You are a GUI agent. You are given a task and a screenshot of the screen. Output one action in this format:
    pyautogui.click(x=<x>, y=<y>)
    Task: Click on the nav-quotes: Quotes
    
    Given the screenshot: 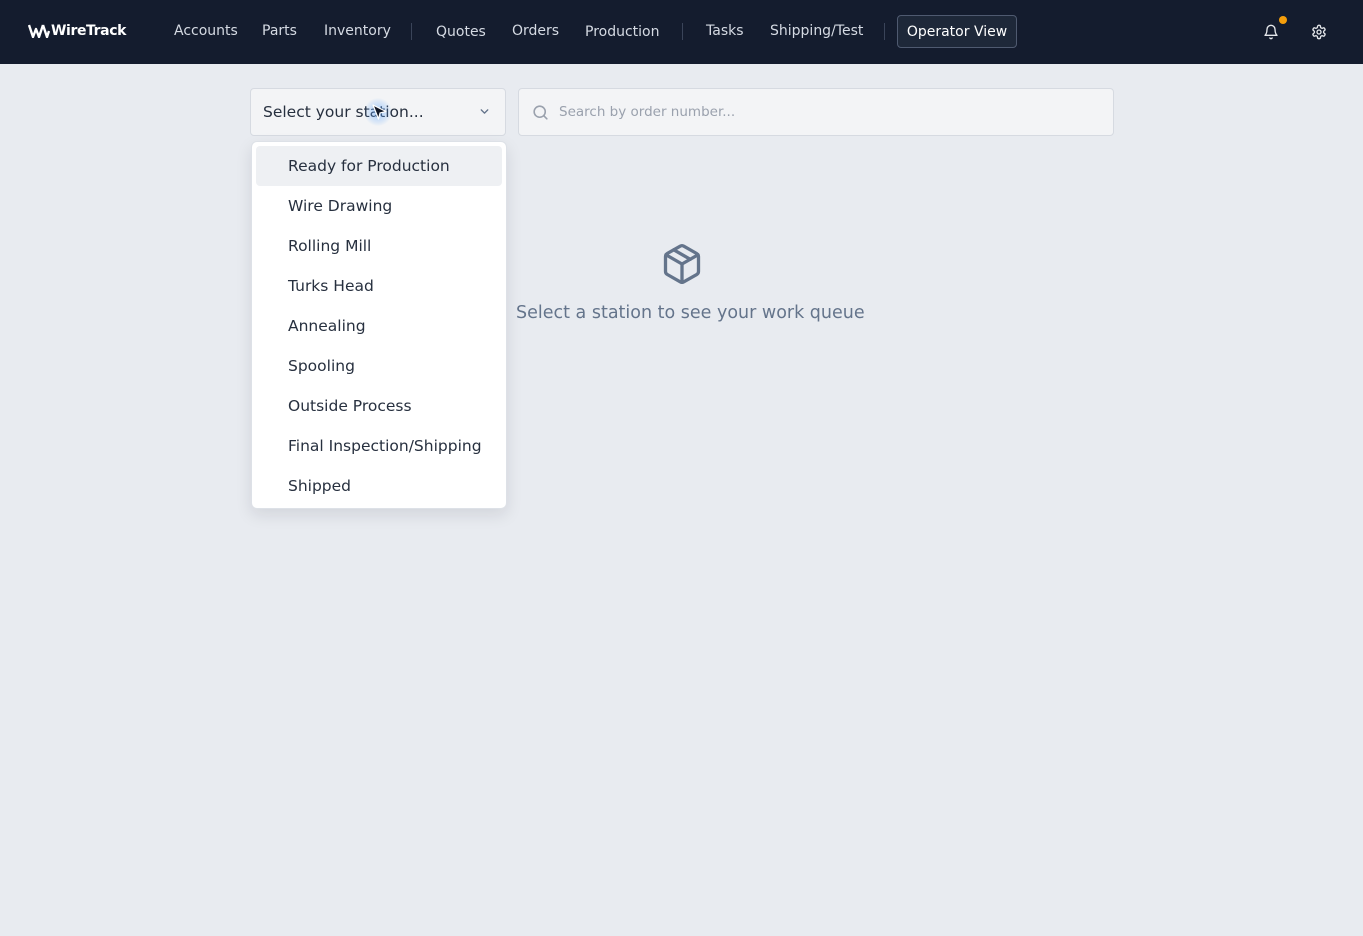 What is the action you would take?
    pyautogui.click(x=461, y=32)
    